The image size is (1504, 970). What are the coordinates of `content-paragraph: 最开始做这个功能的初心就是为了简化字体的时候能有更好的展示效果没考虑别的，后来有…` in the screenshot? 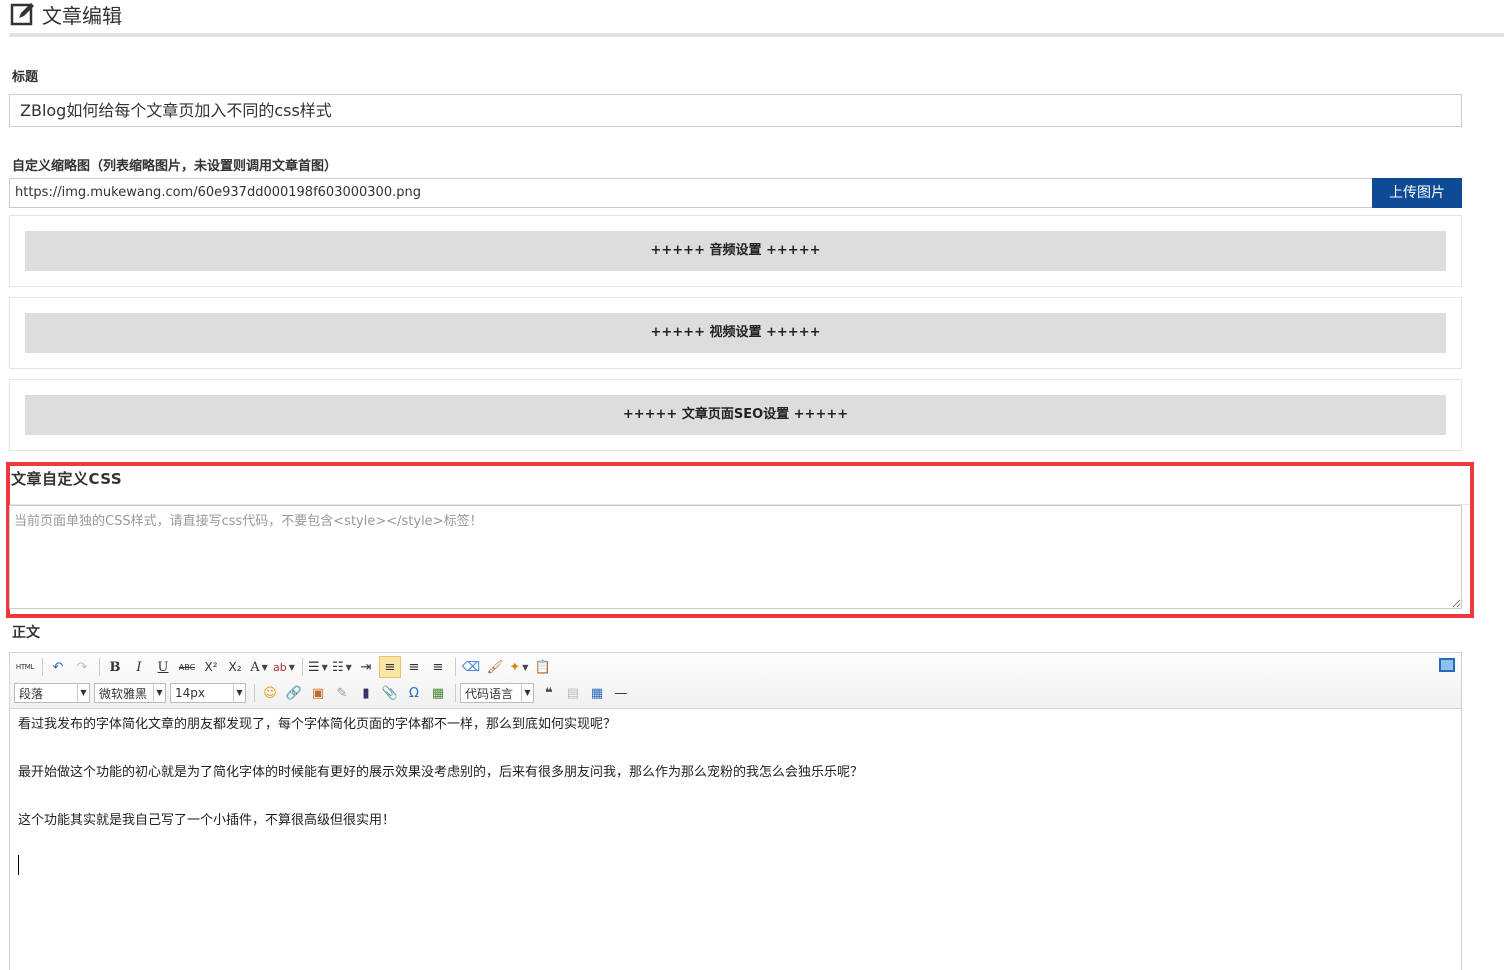 It's located at (441, 772).